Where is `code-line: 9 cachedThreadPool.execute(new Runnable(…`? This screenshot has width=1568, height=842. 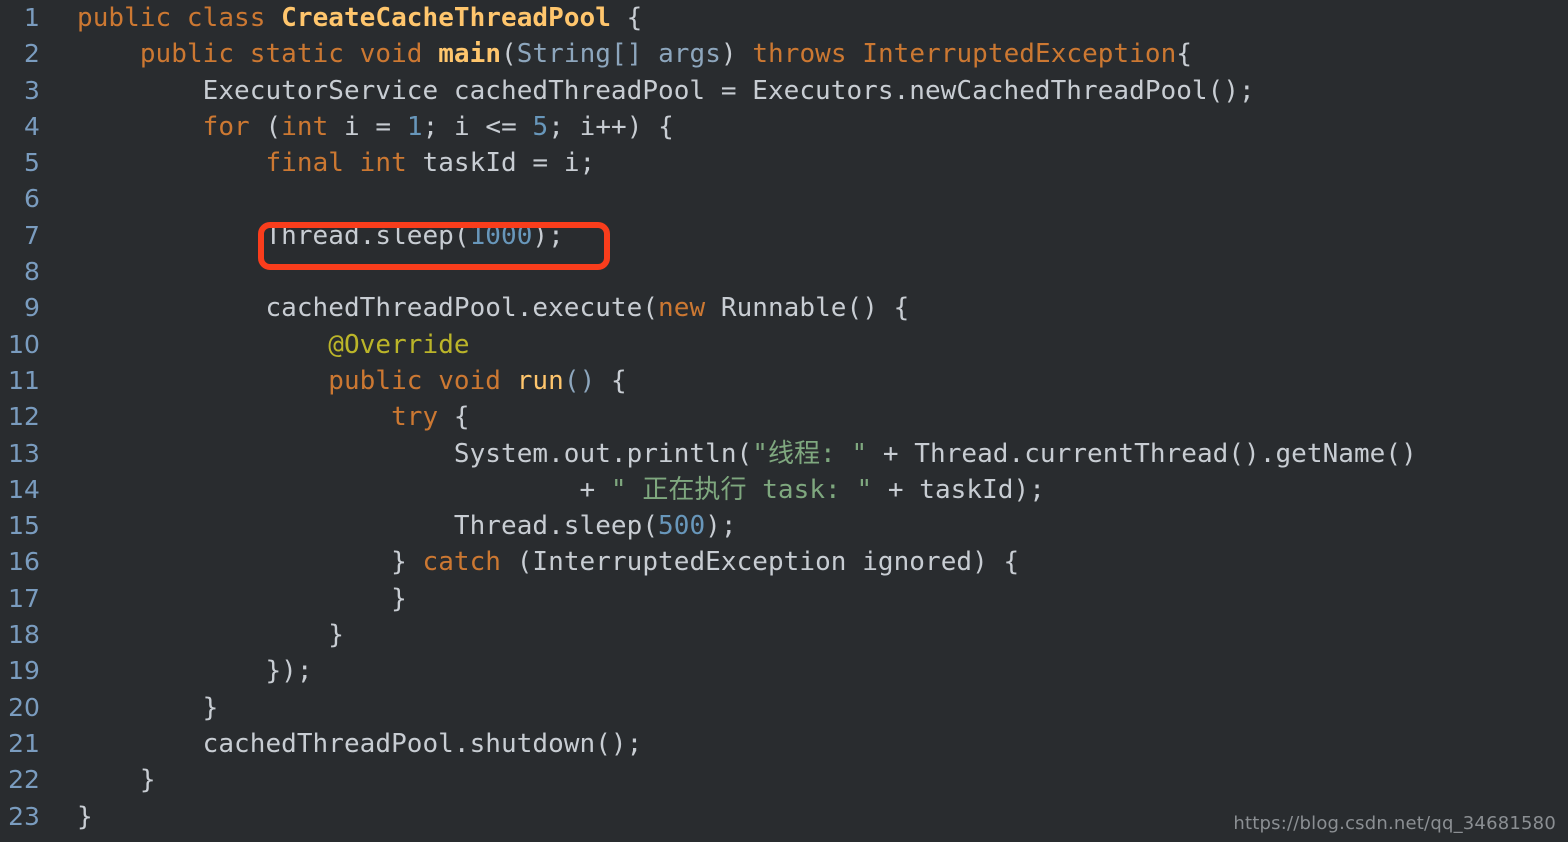
code-line: 9 cachedThreadPool.execute(new Runnable(… is located at coordinates (784, 308).